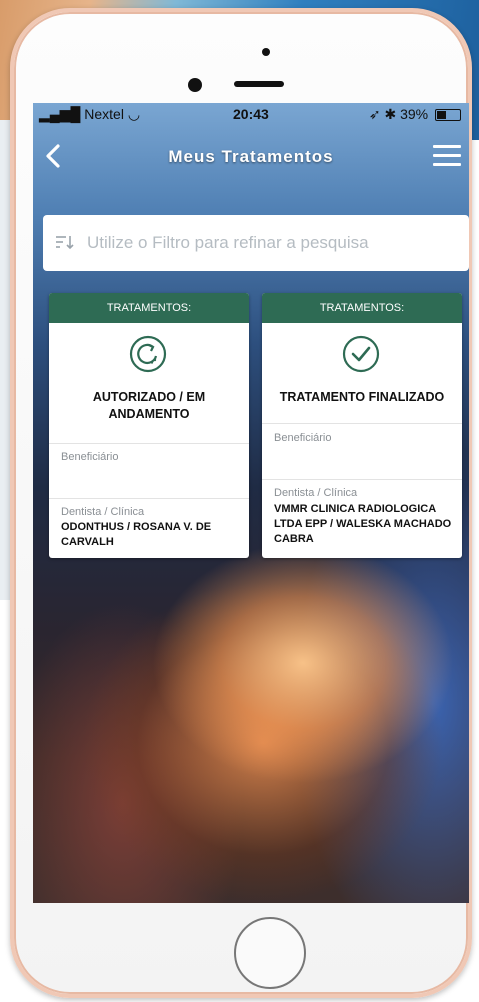 Image resolution: width=479 pixels, height=1002 pixels. I want to click on status-time: 20:43, so click(251, 114).